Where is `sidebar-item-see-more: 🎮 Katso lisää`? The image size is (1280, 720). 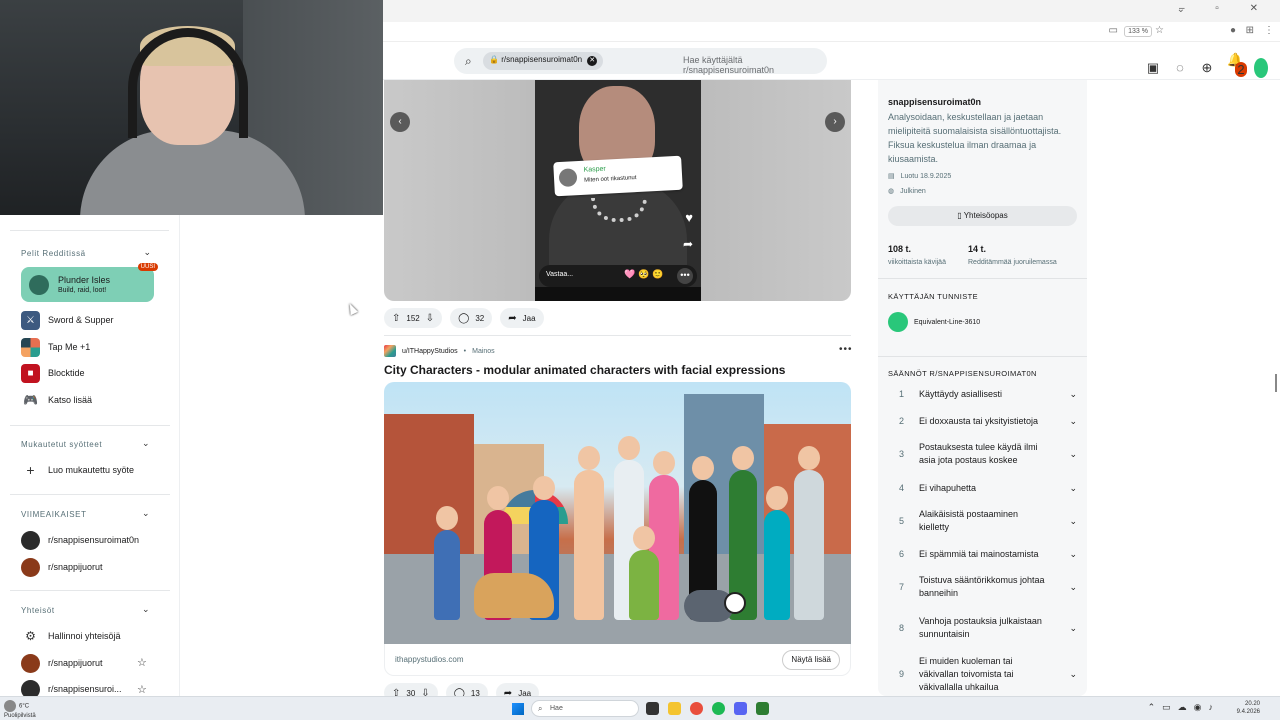 sidebar-item-see-more: 🎮 Katso lisää is located at coordinates (91, 400).